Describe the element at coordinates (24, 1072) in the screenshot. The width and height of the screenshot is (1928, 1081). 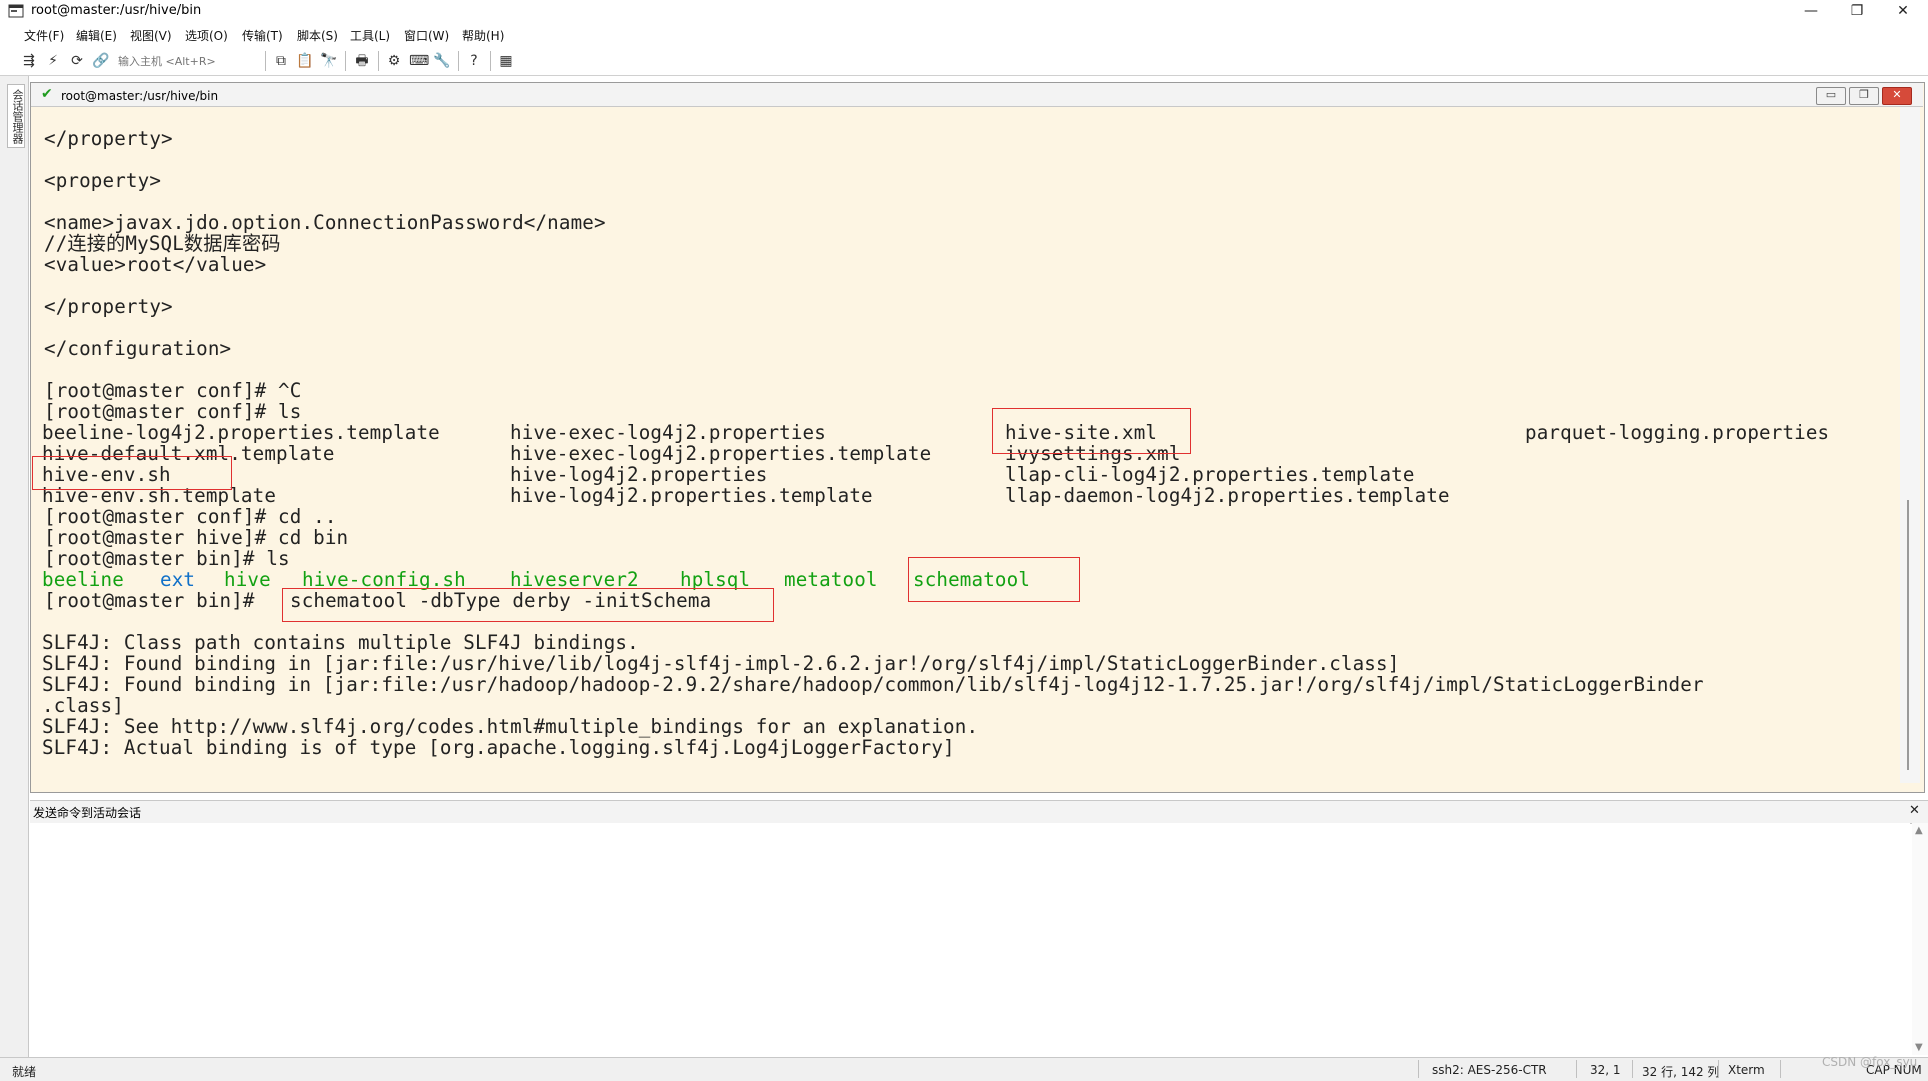
I see `status-ready: 就绪` at that location.